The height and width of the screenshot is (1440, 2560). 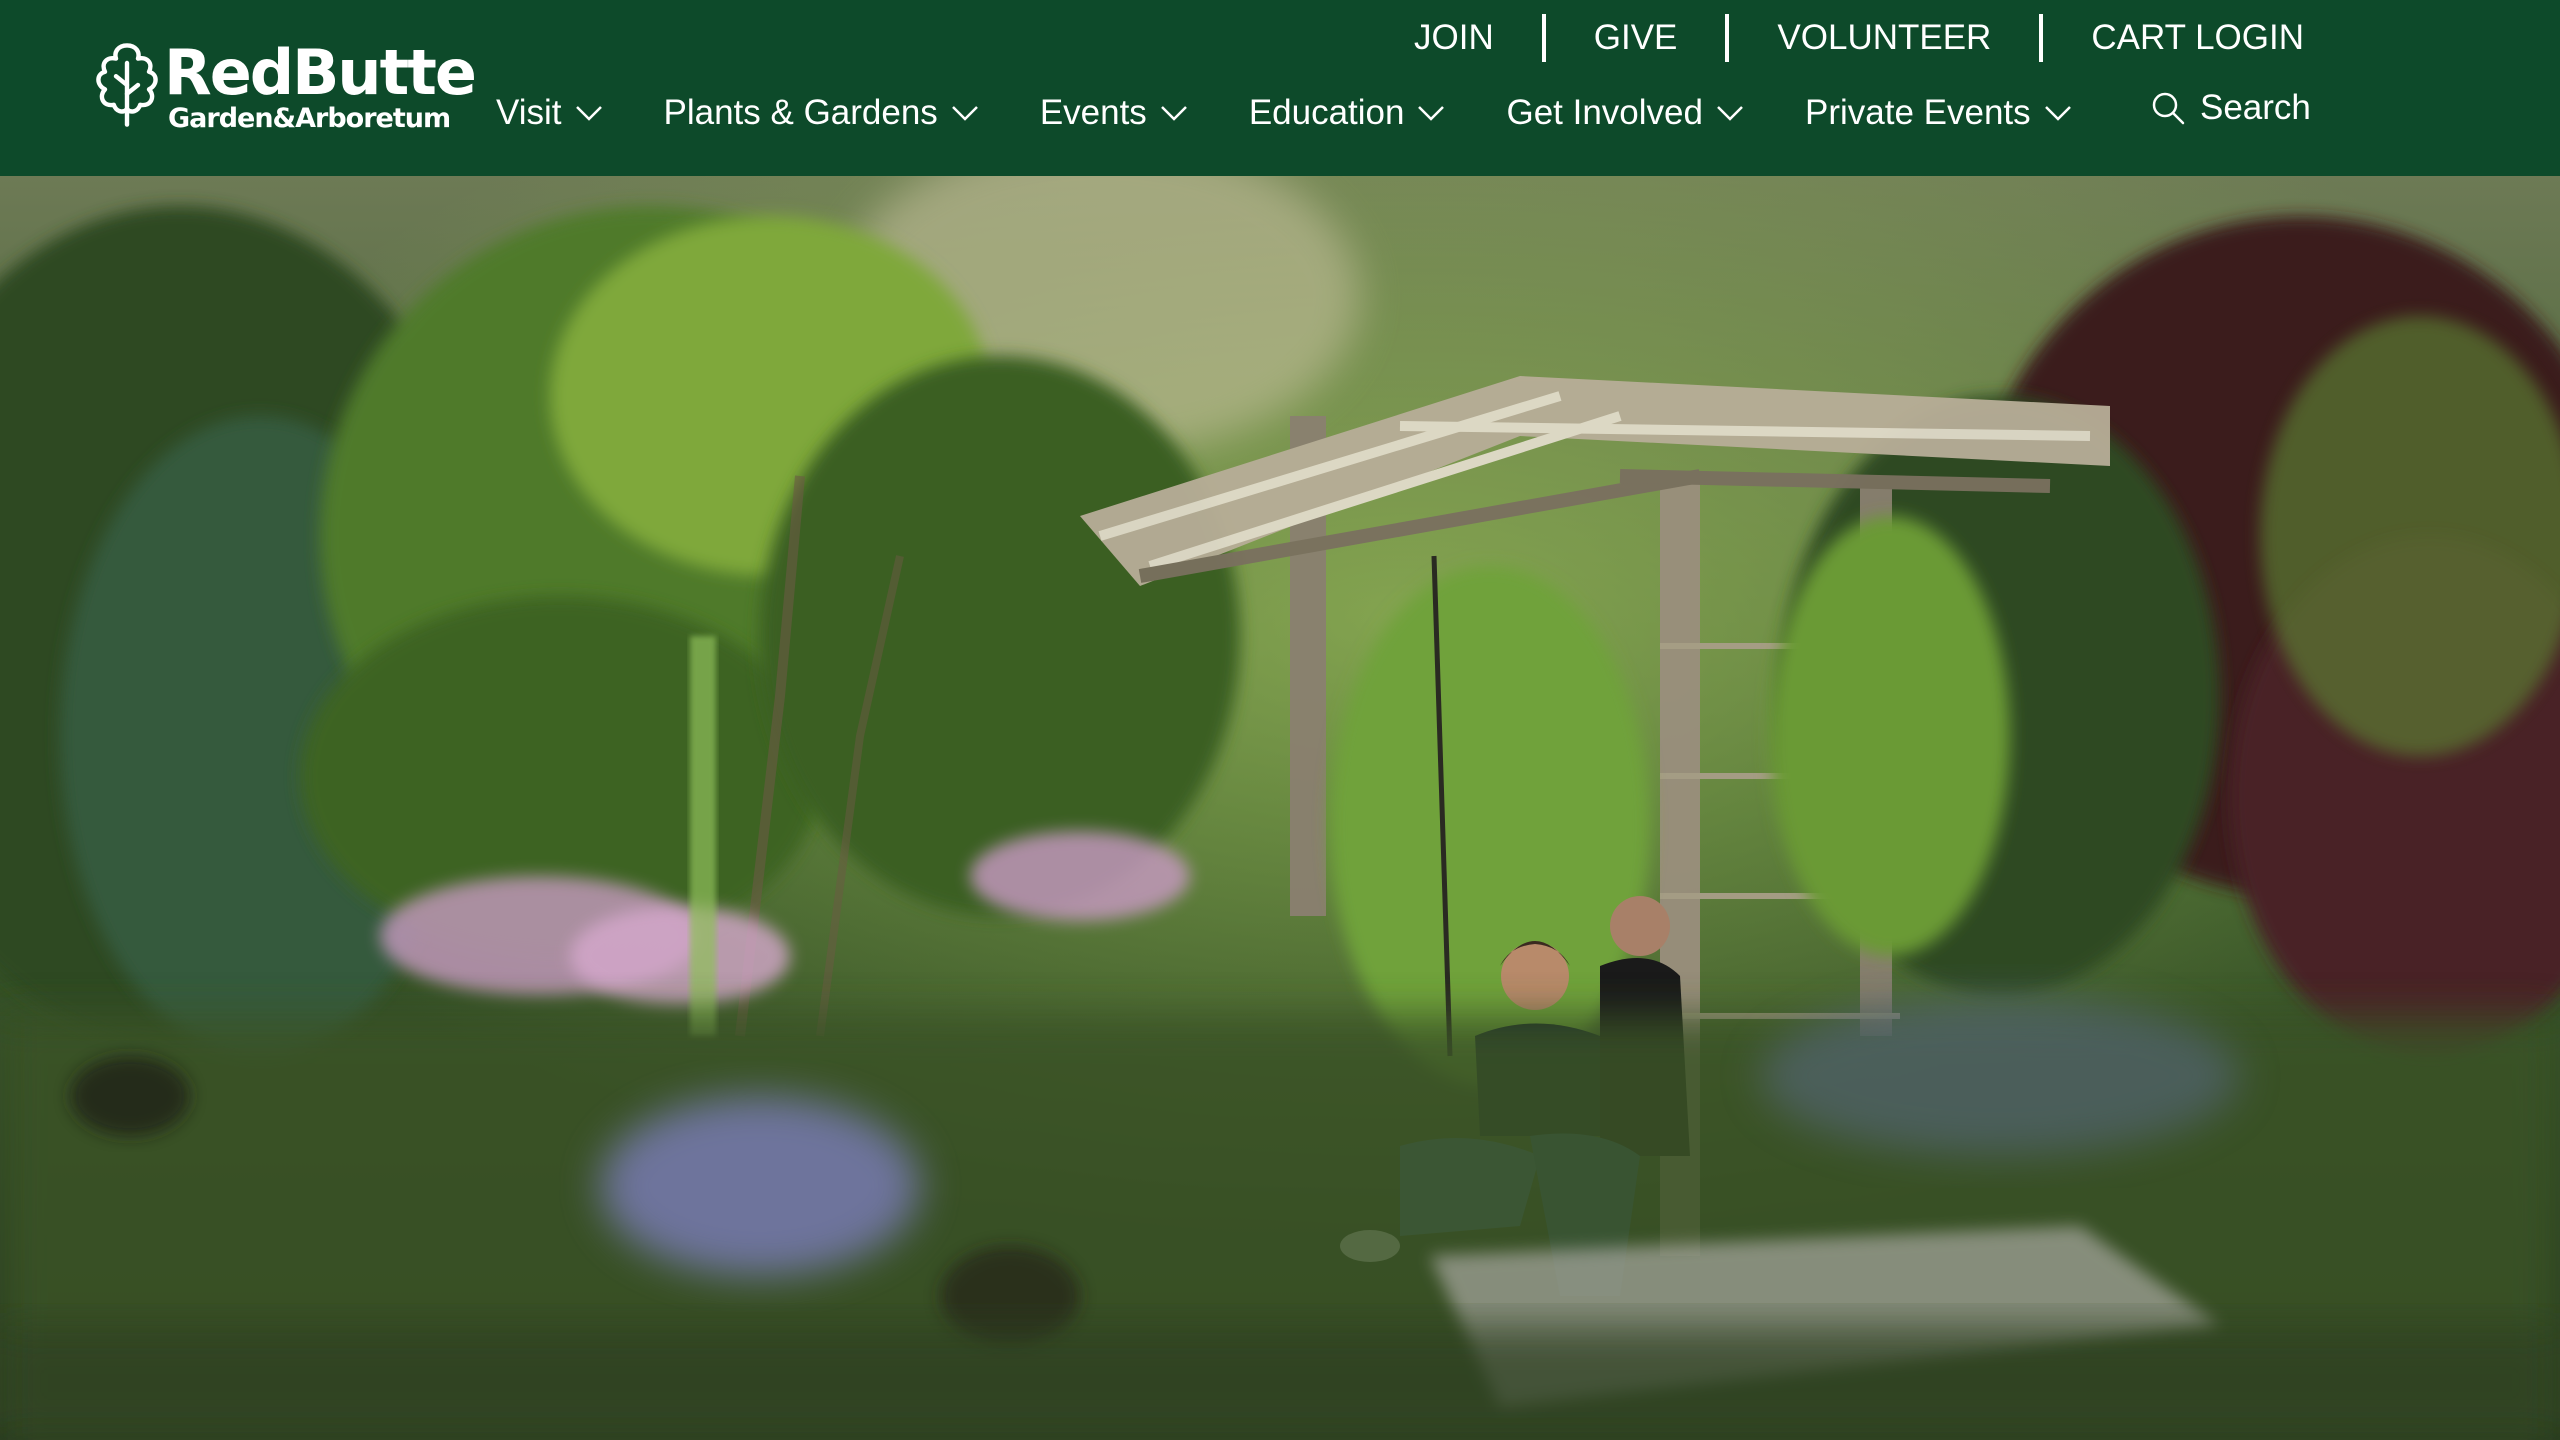 I want to click on site-logo: RedButte Garden&Arboretum, so click(x=285, y=88).